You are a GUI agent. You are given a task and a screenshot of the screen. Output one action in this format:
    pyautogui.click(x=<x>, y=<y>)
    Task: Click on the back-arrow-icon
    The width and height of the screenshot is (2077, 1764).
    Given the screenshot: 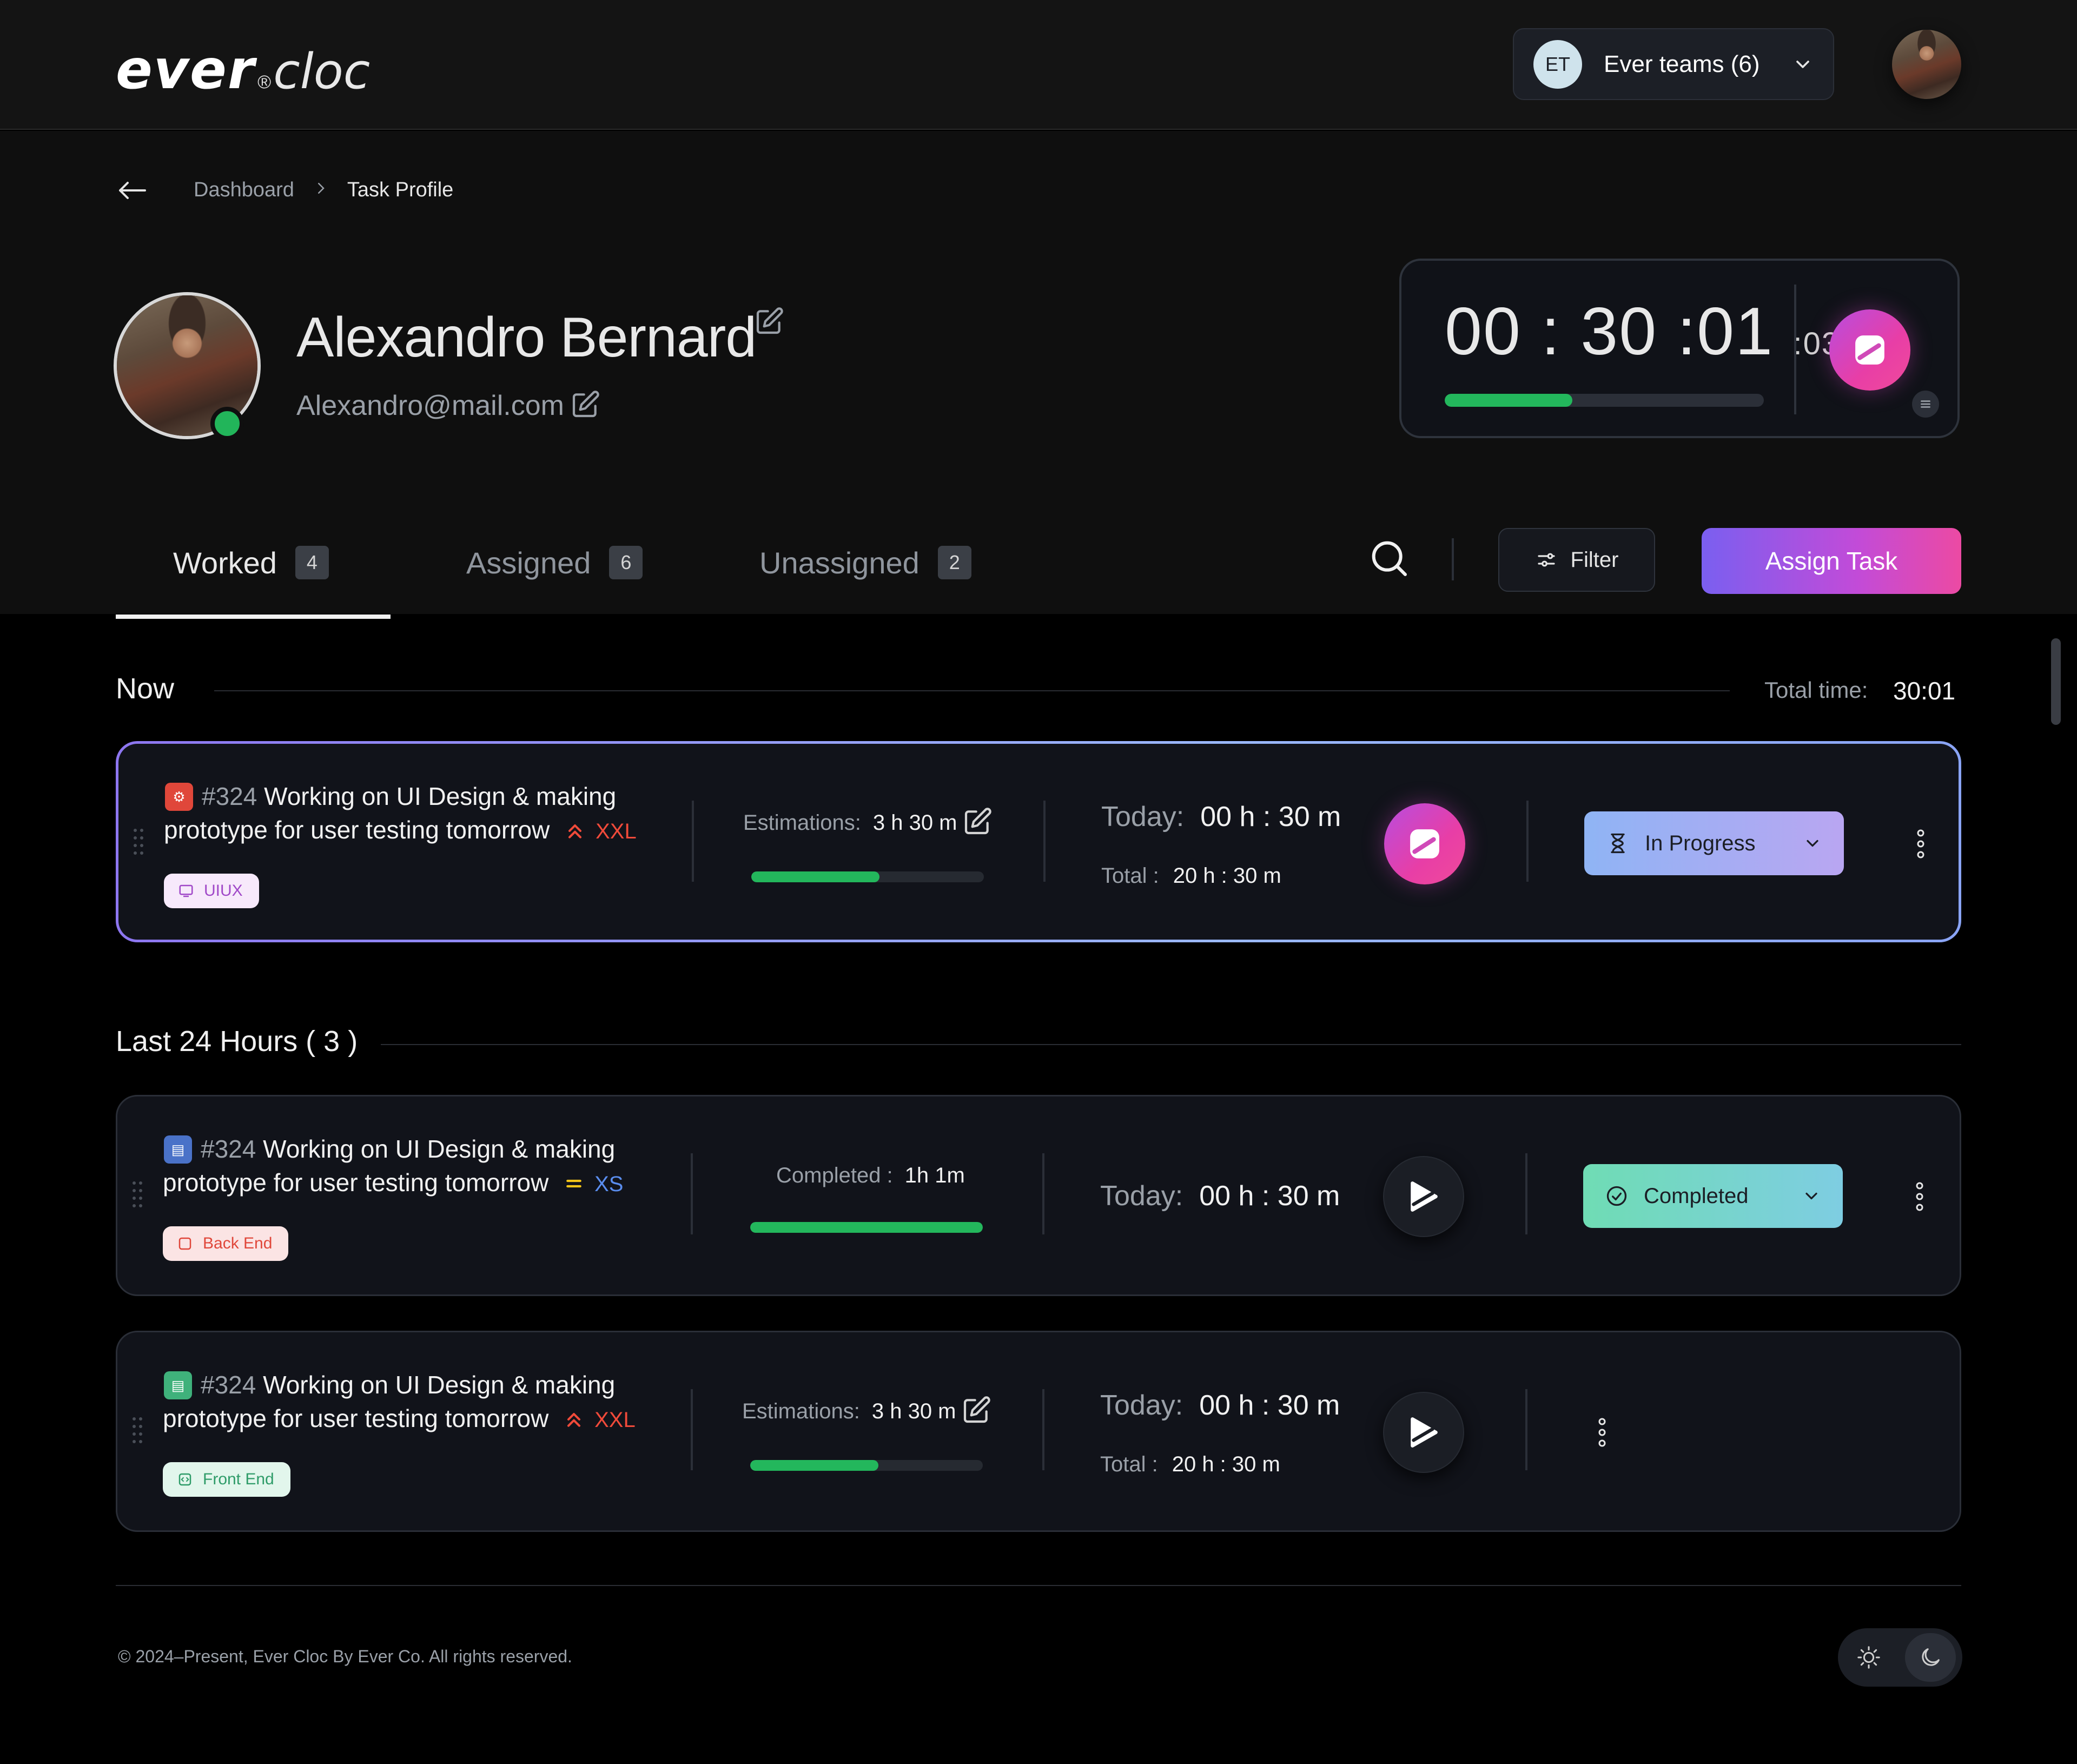 What is the action you would take?
    pyautogui.click(x=132, y=190)
    